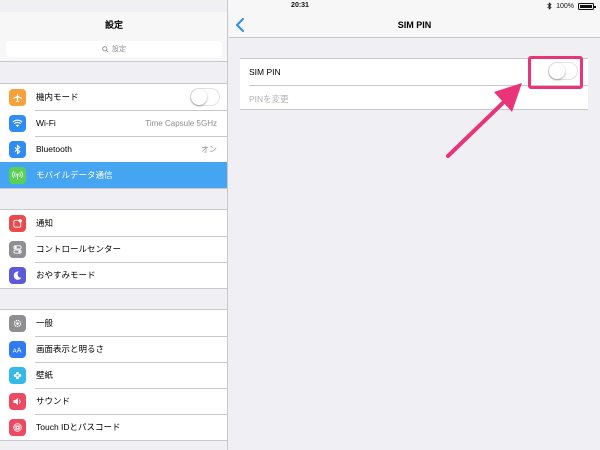  I want to click on sidebar-item-control-center: コントロールセンター, so click(113, 249).